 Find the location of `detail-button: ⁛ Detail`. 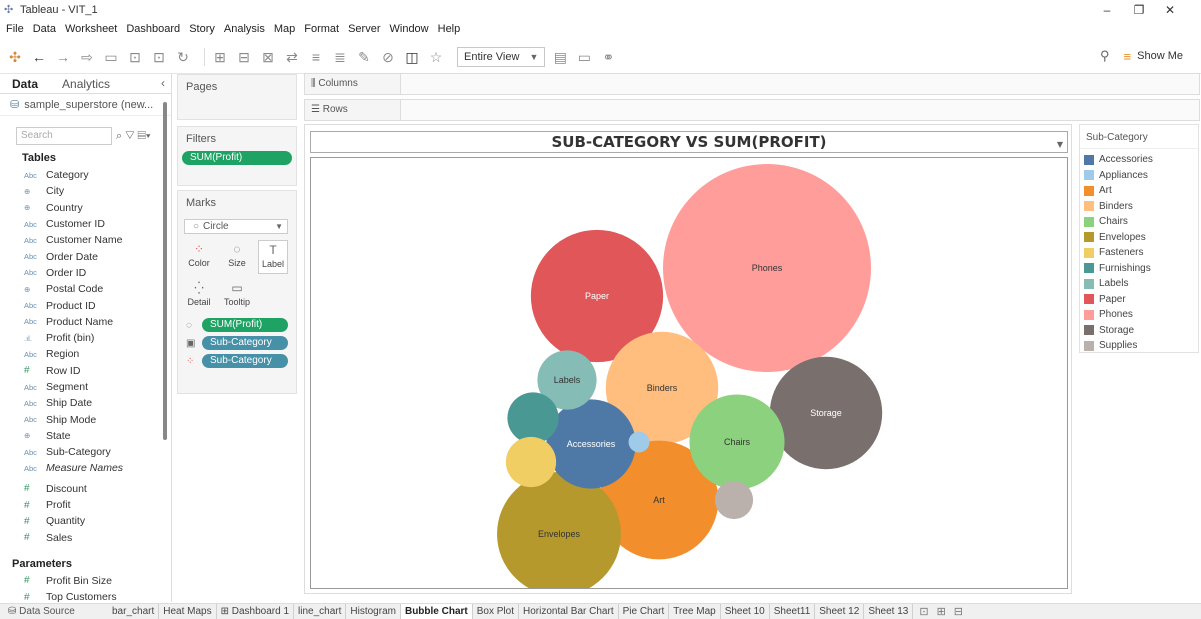

detail-button: ⁛ Detail is located at coordinates (199, 296).